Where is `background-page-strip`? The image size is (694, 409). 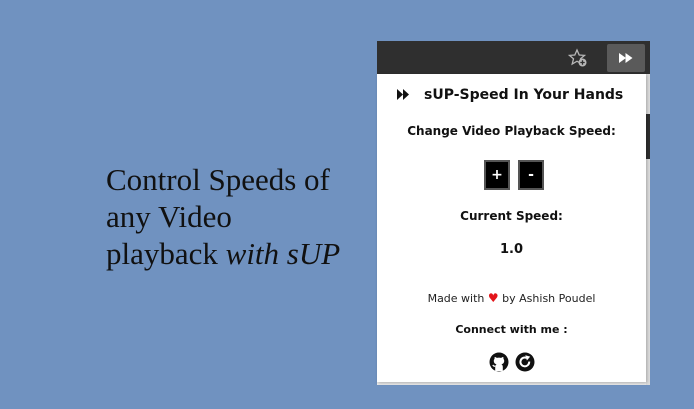 background-page-strip is located at coordinates (648, 136).